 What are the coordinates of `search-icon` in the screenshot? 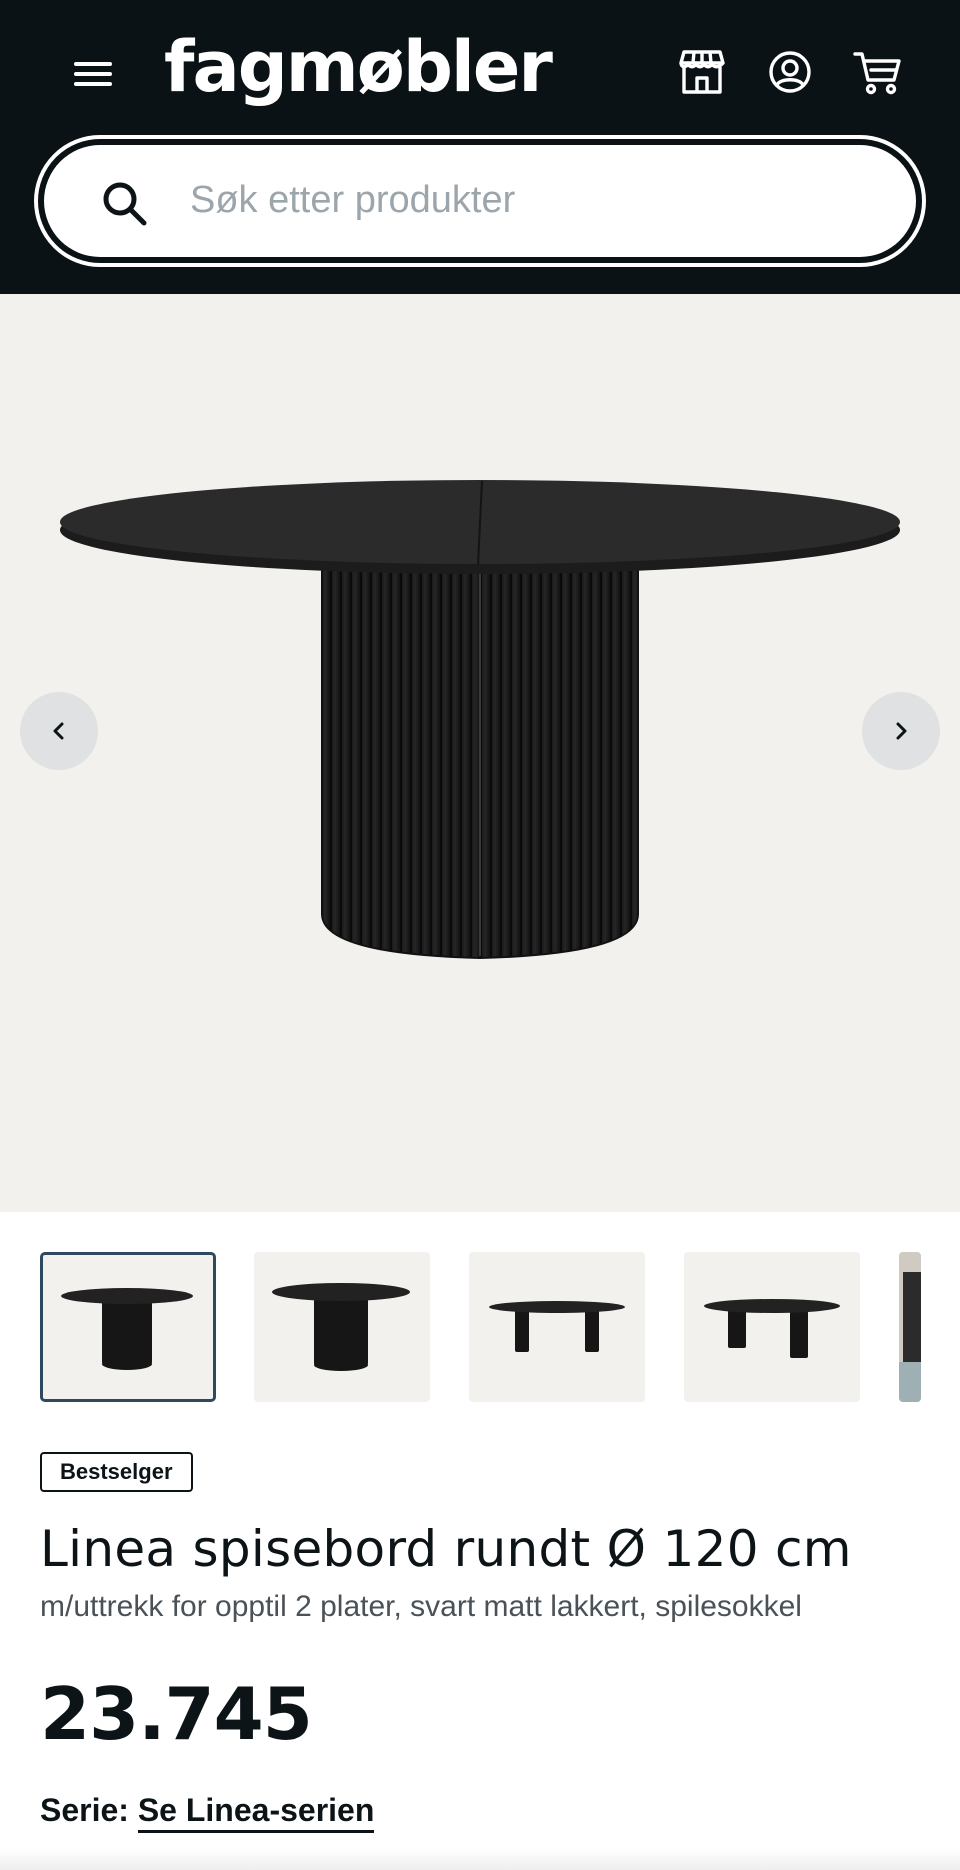 It's located at (125, 204).